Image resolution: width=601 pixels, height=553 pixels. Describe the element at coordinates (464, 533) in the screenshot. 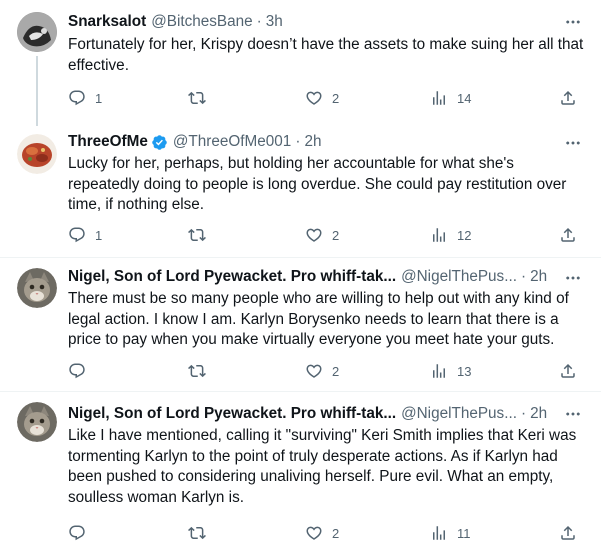

I see `view-count: 11` at that location.